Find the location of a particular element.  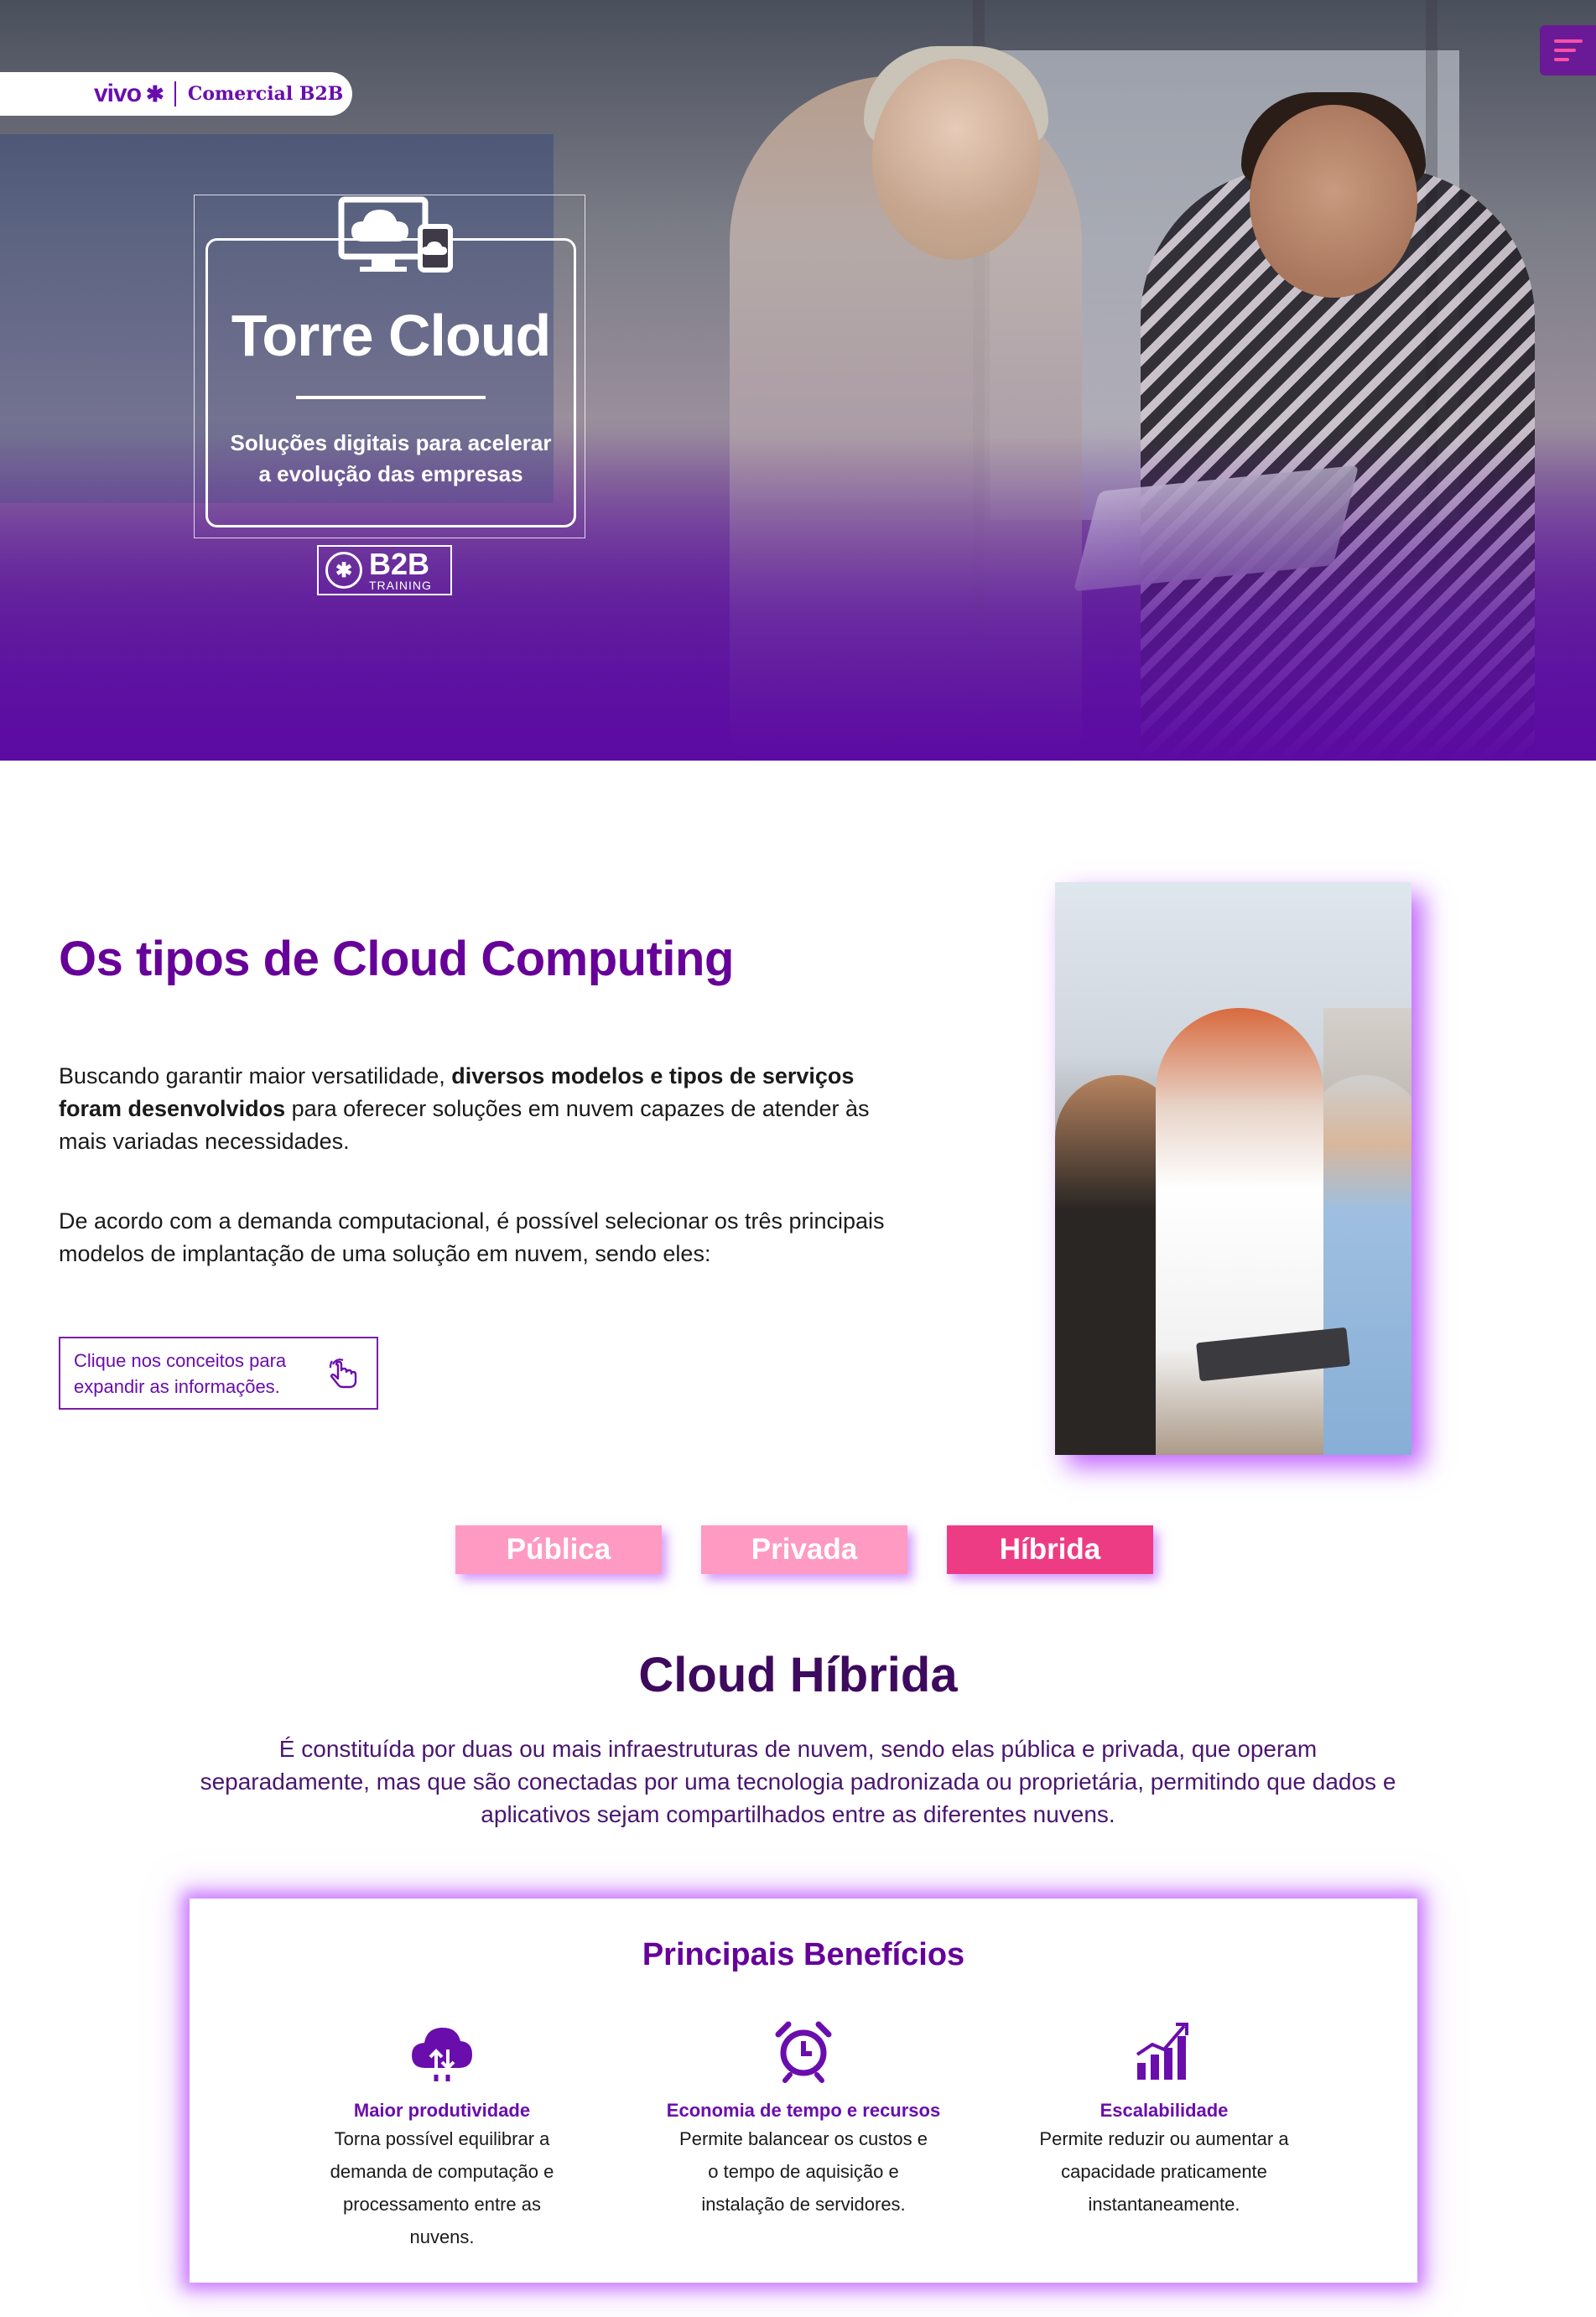

benefit-name: Economia de tempo e recursos is located at coordinates (803, 2111).